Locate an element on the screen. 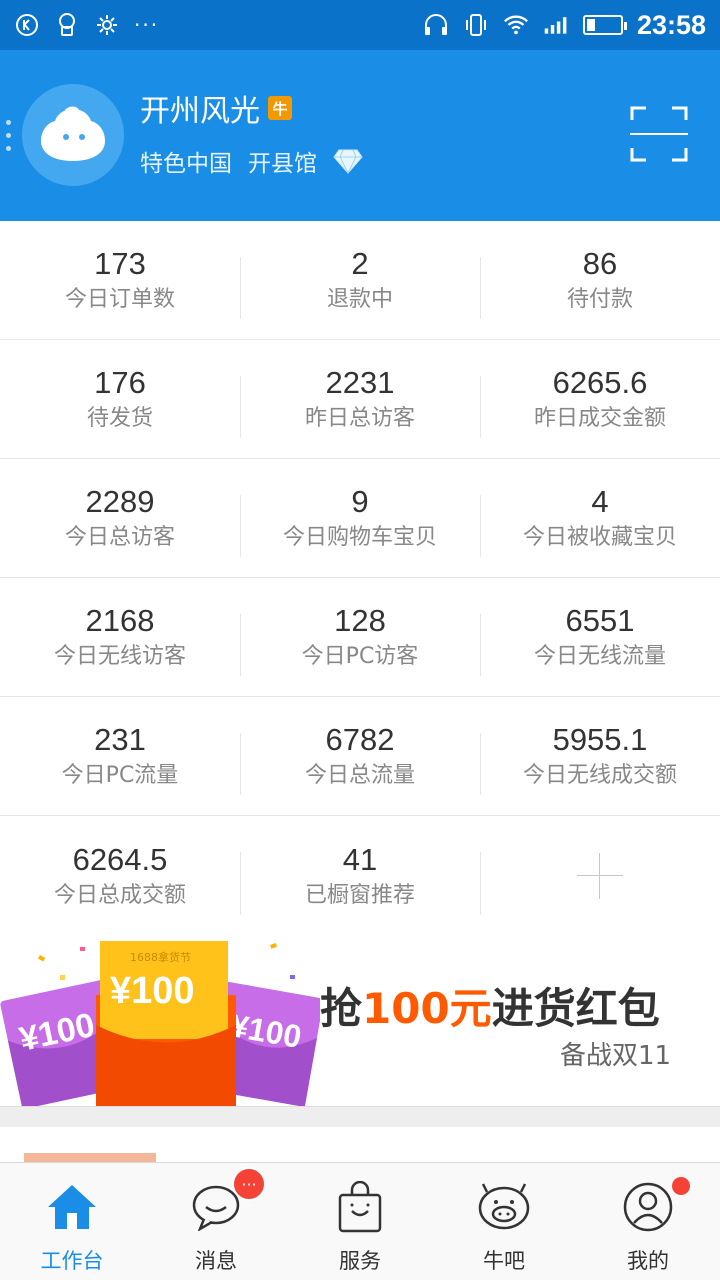  stats-row: 173 今日订单数 2 退款中 86 待付款 is located at coordinates (360, 280).